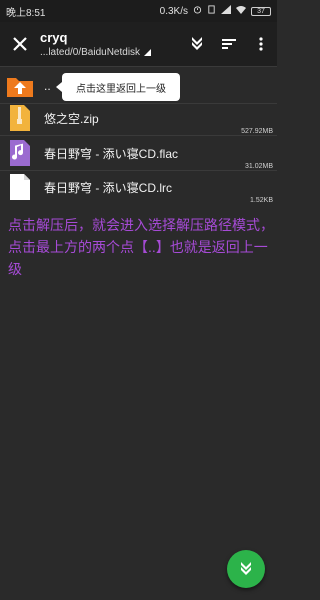 The image size is (320, 600). I want to click on tooltip-callout: 点击这里返回上一级, so click(118, 87).